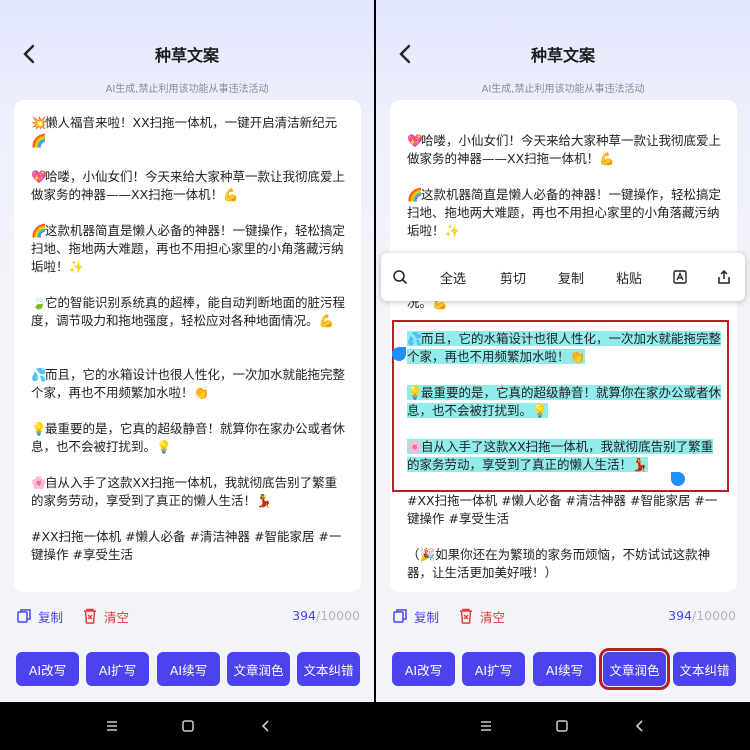 The height and width of the screenshot is (750, 750). What do you see at coordinates (453, 277) in the screenshot?
I see `select-all-button: 全选` at bounding box center [453, 277].